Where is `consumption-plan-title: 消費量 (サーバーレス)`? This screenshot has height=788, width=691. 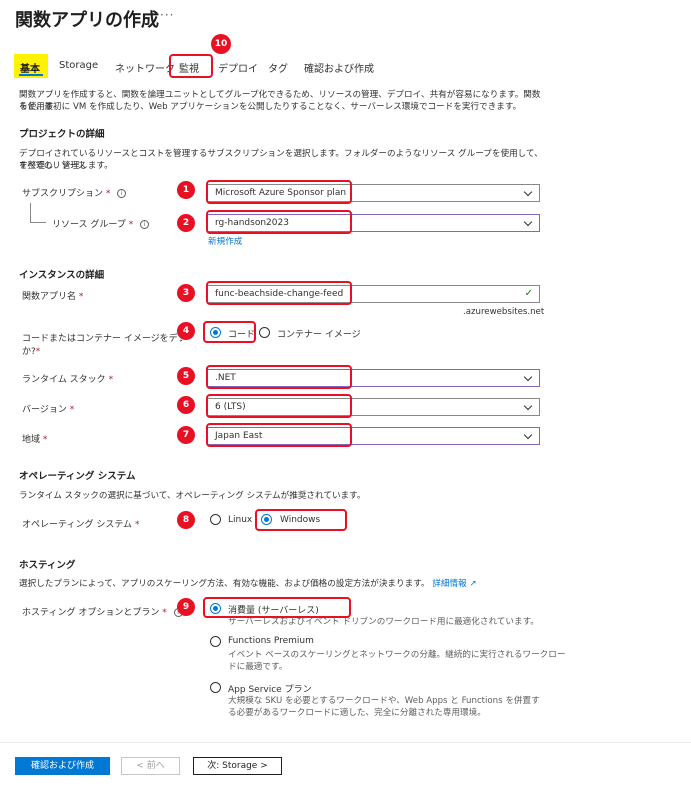
consumption-plan-title: 消費量 (サーバーレス) is located at coordinates (273, 611).